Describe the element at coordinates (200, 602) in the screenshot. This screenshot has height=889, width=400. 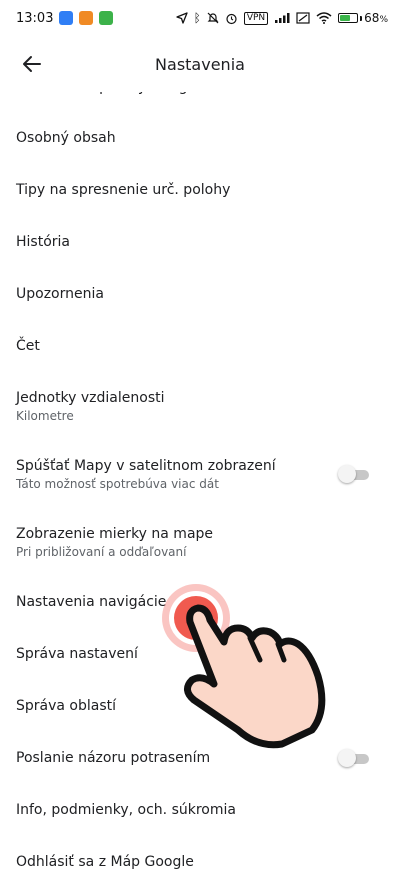
I see `settings-item-navigation-settings: Nastavenia navigácie` at that location.